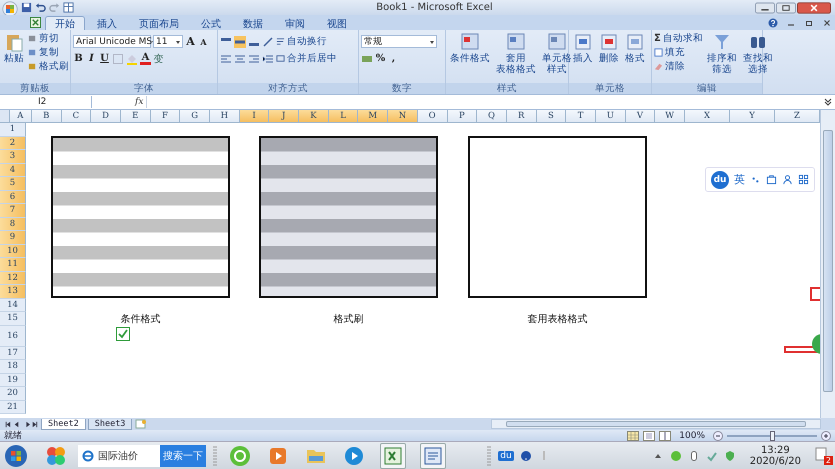 Image resolution: width=835 pixels, height=469 pixels. I want to click on row-header: 18, so click(13, 367).